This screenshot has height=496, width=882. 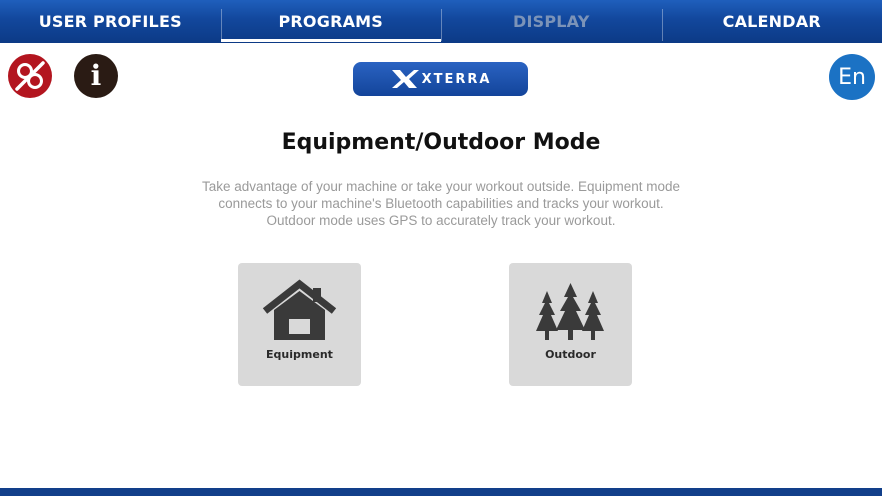 I want to click on language-label: En, so click(x=852, y=77).